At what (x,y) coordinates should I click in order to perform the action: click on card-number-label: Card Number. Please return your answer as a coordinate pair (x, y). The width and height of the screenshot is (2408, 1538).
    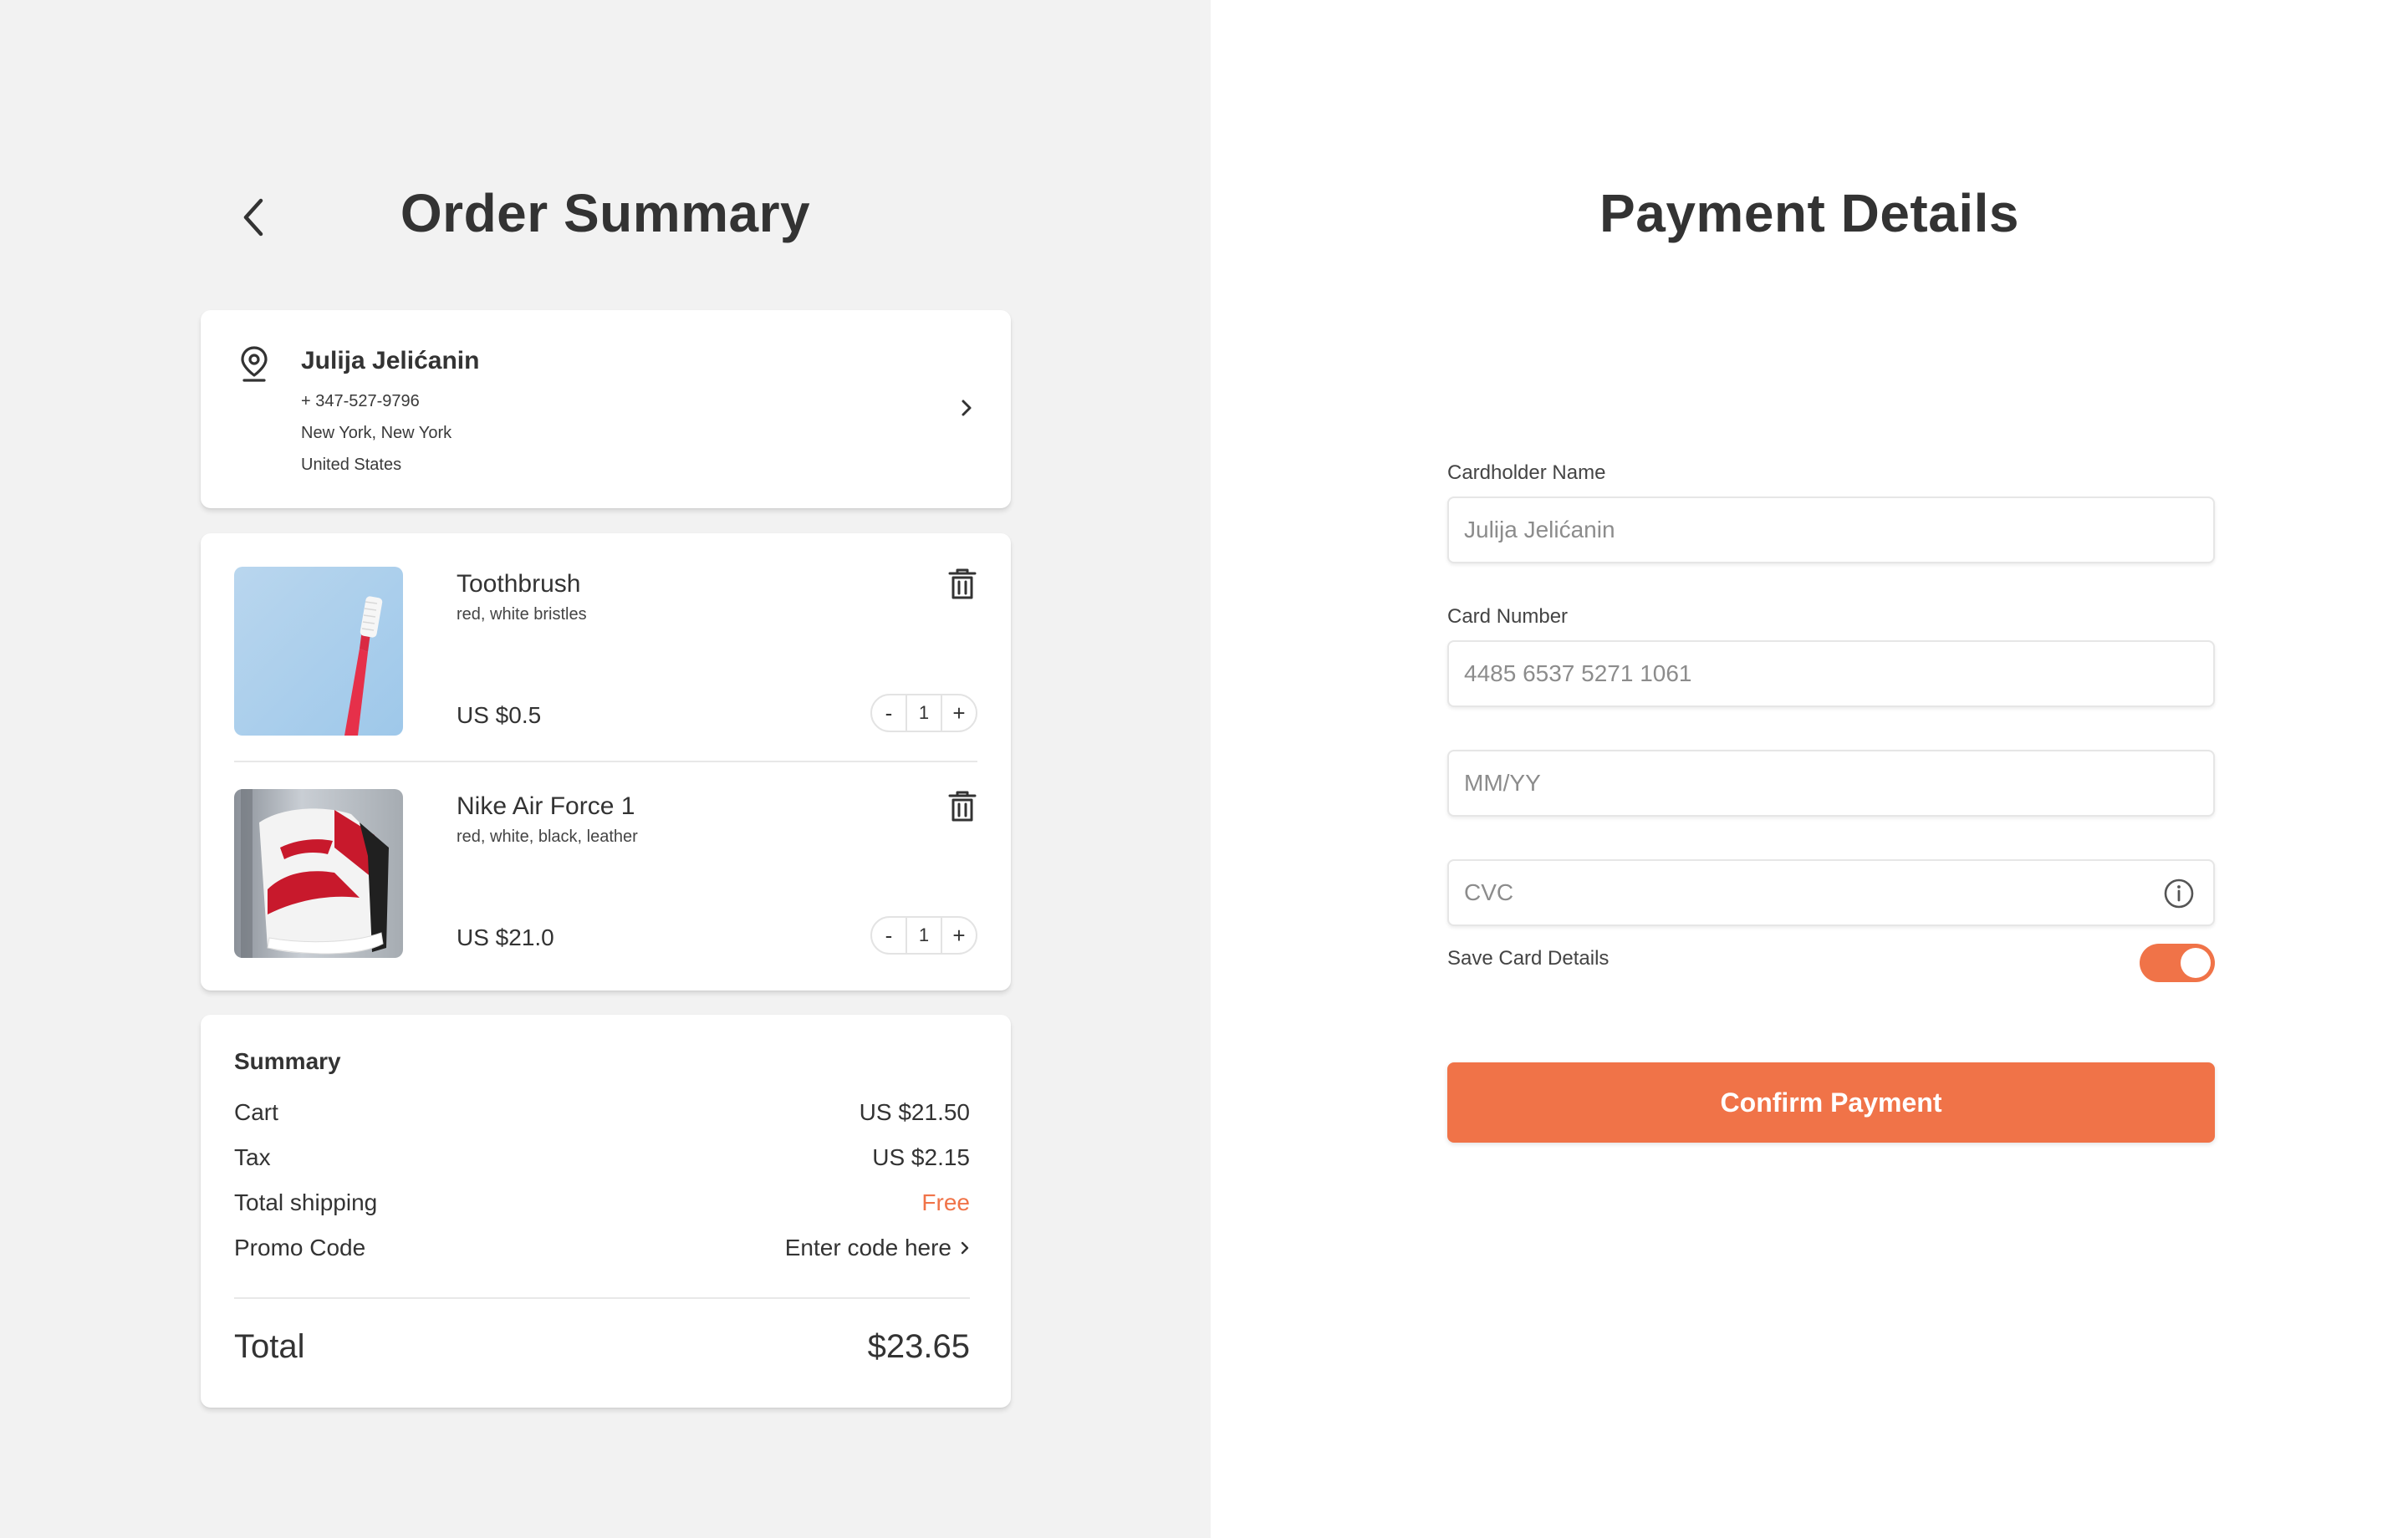
    Looking at the image, I should click on (1508, 616).